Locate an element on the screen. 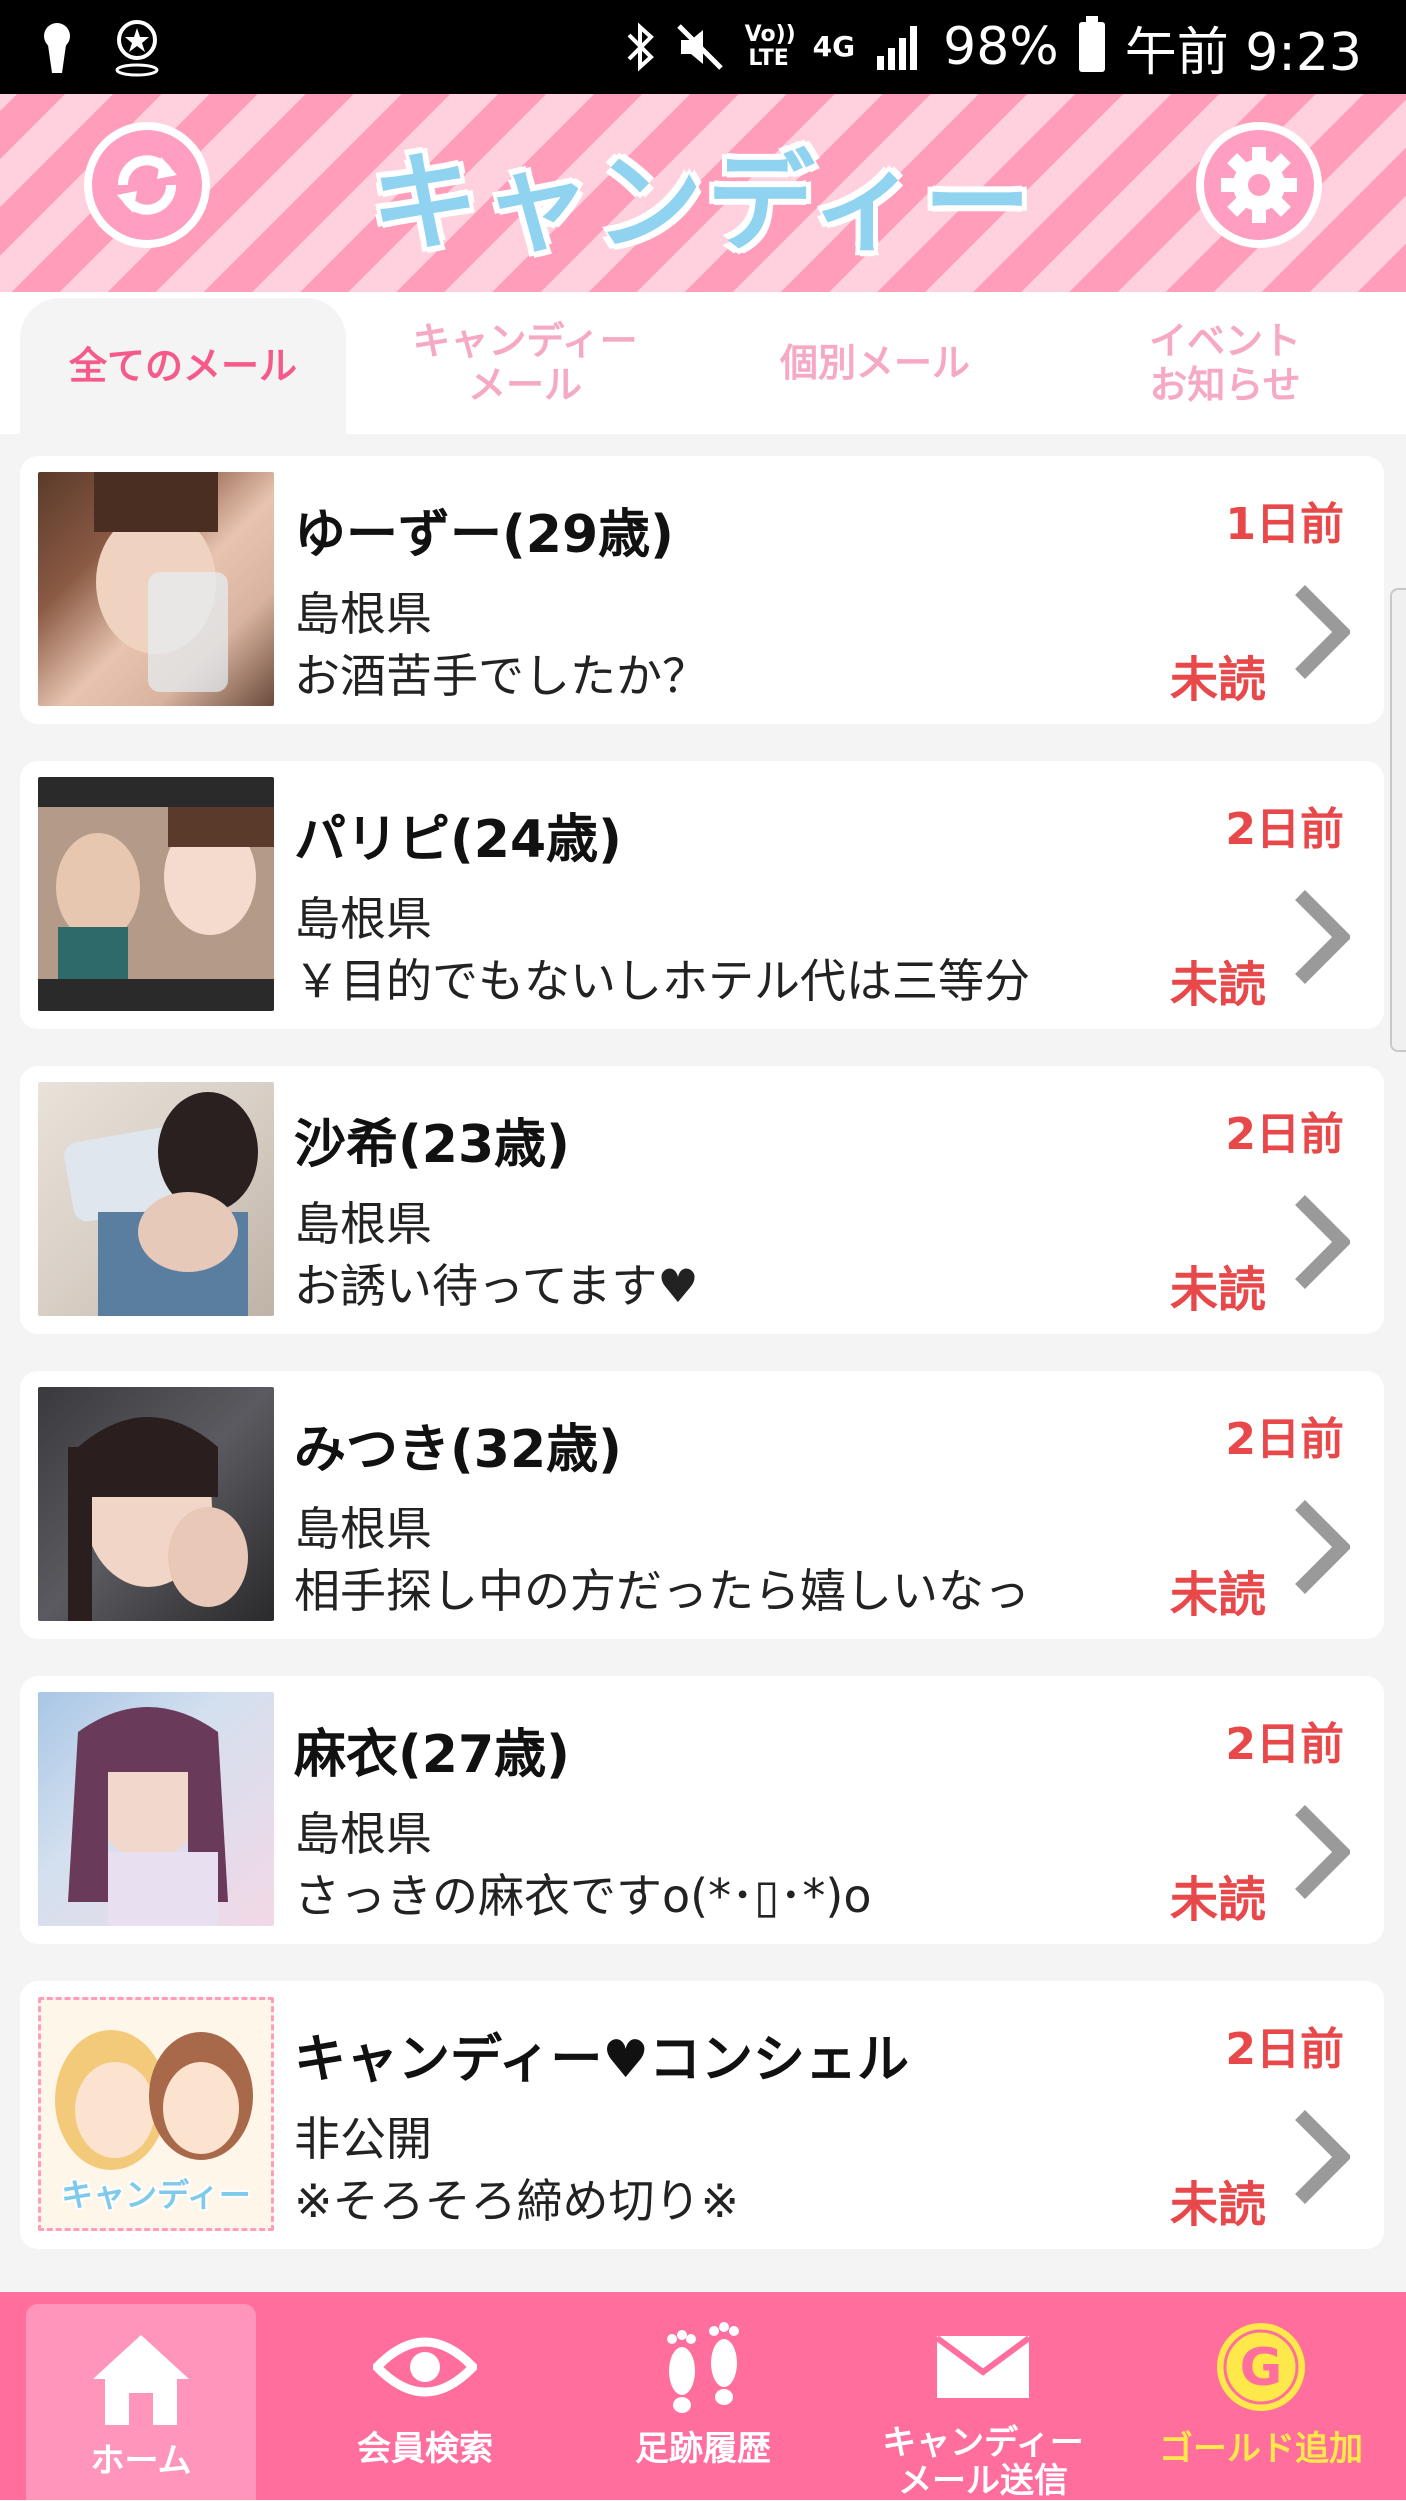  tab-label: キャンディー メール is located at coordinates (525, 363).